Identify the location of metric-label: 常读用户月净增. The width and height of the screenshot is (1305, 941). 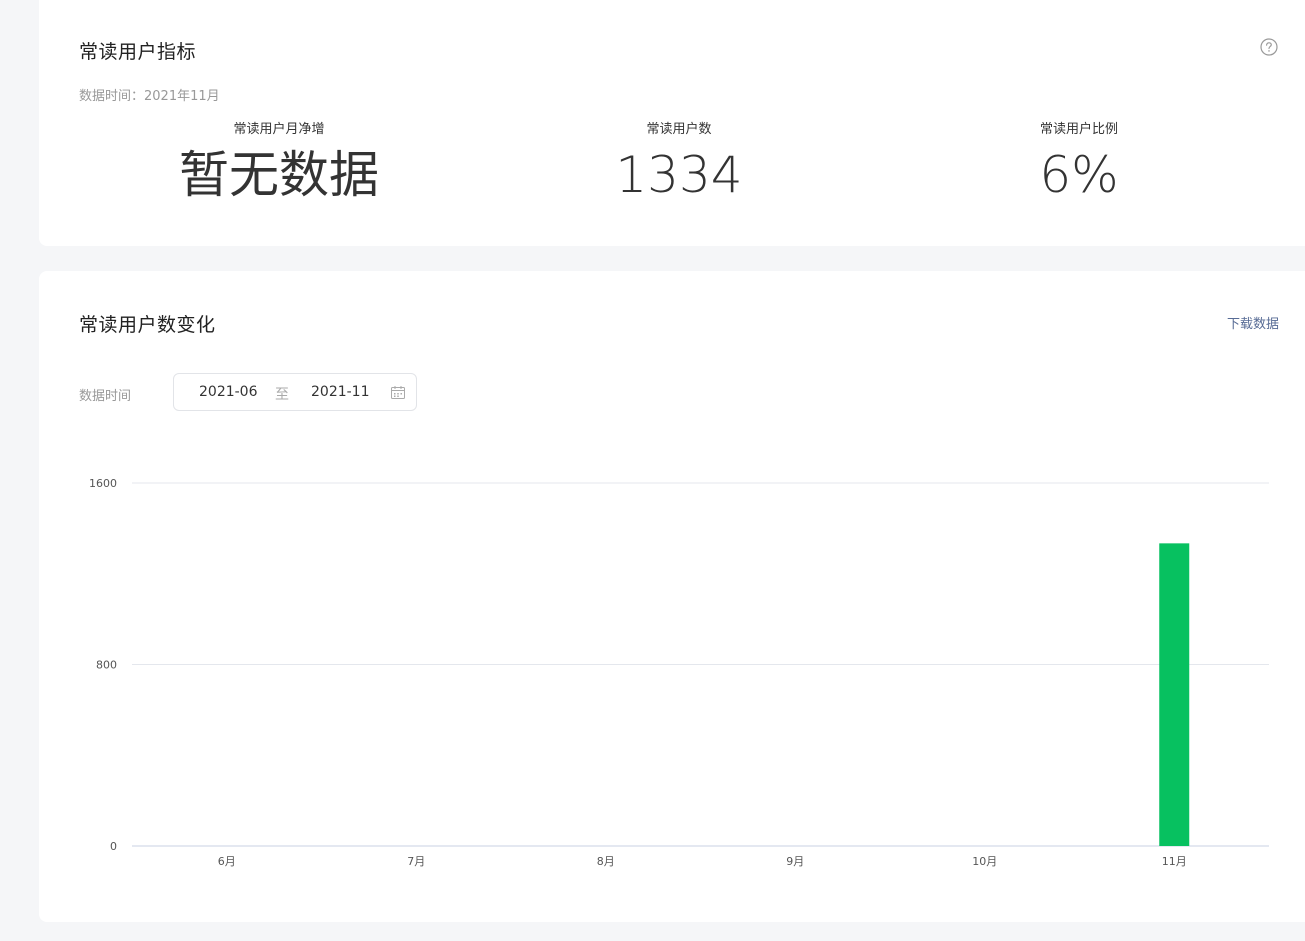
(279, 129).